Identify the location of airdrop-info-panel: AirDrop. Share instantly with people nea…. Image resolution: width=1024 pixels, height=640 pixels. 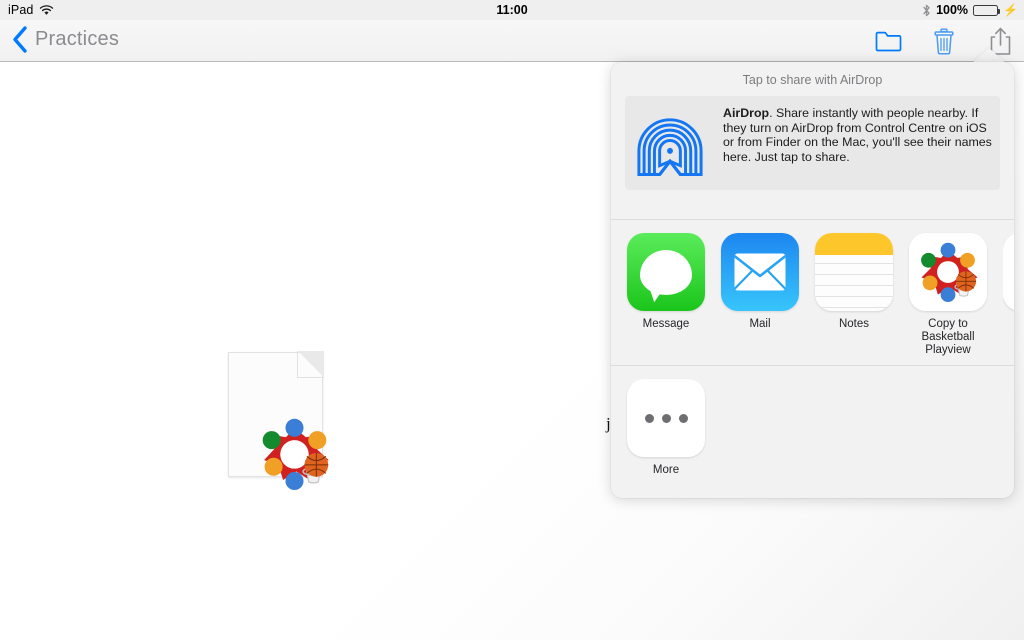
(812, 143).